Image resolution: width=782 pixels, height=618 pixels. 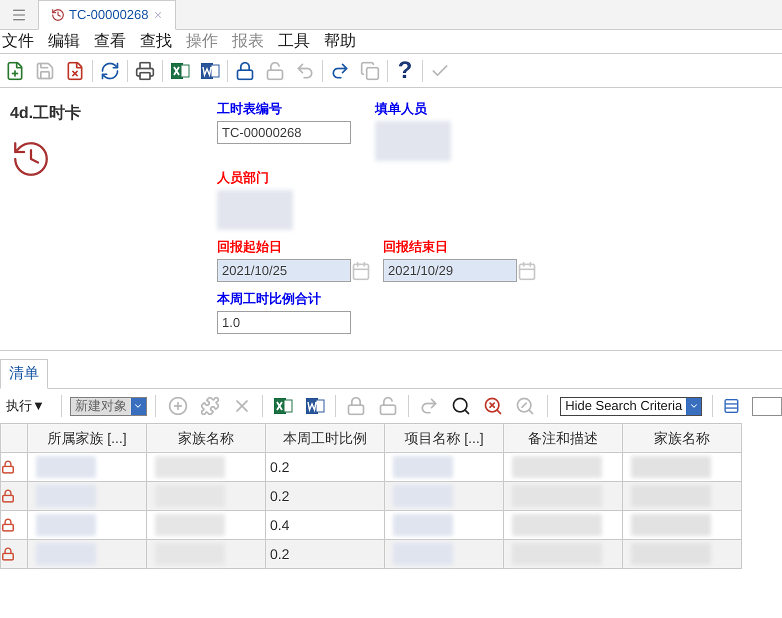 I want to click on menu-item: 查找, so click(x=156, y=42).